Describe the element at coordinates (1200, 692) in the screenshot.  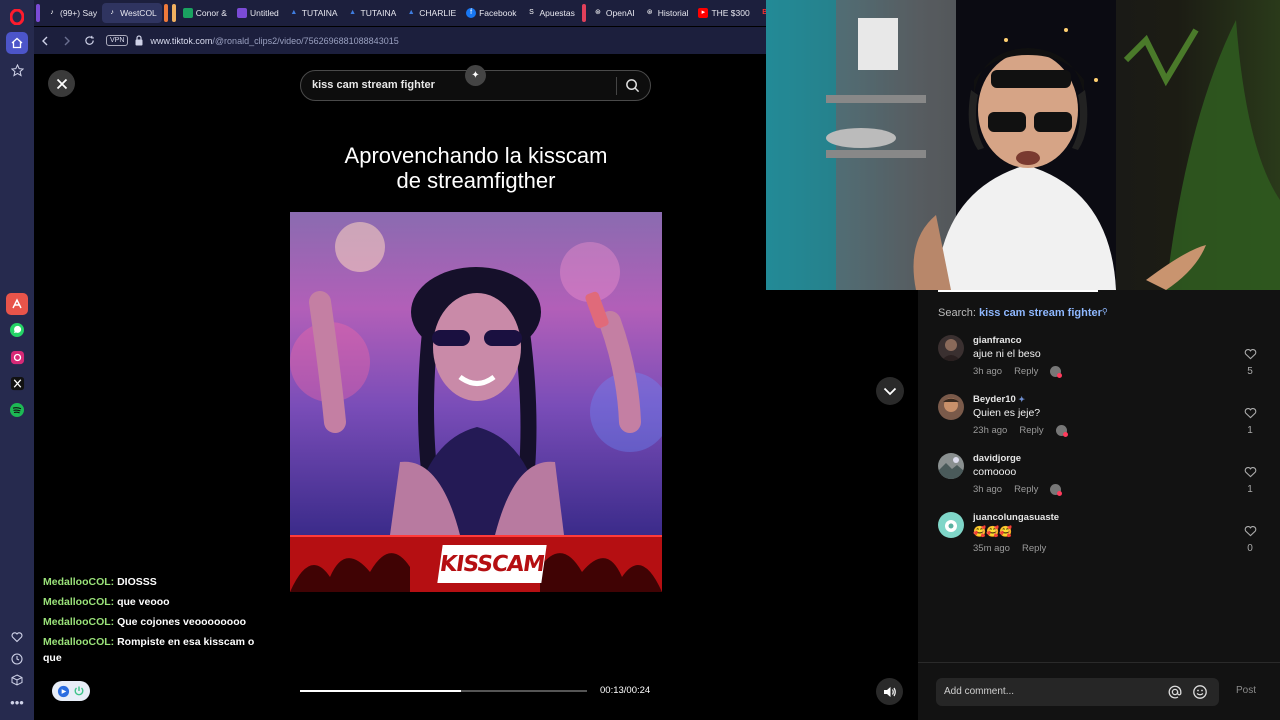
I see `emoji-icon` at that location.